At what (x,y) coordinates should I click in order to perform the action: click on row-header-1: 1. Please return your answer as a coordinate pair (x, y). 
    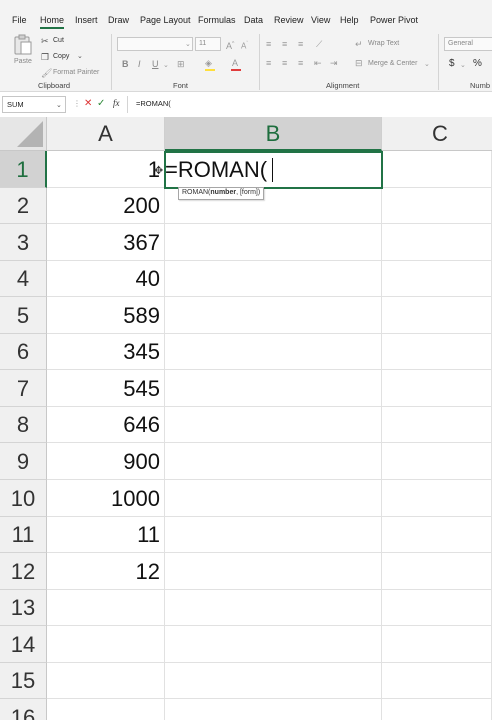
    Looking at the image, I should click on (23, 169).